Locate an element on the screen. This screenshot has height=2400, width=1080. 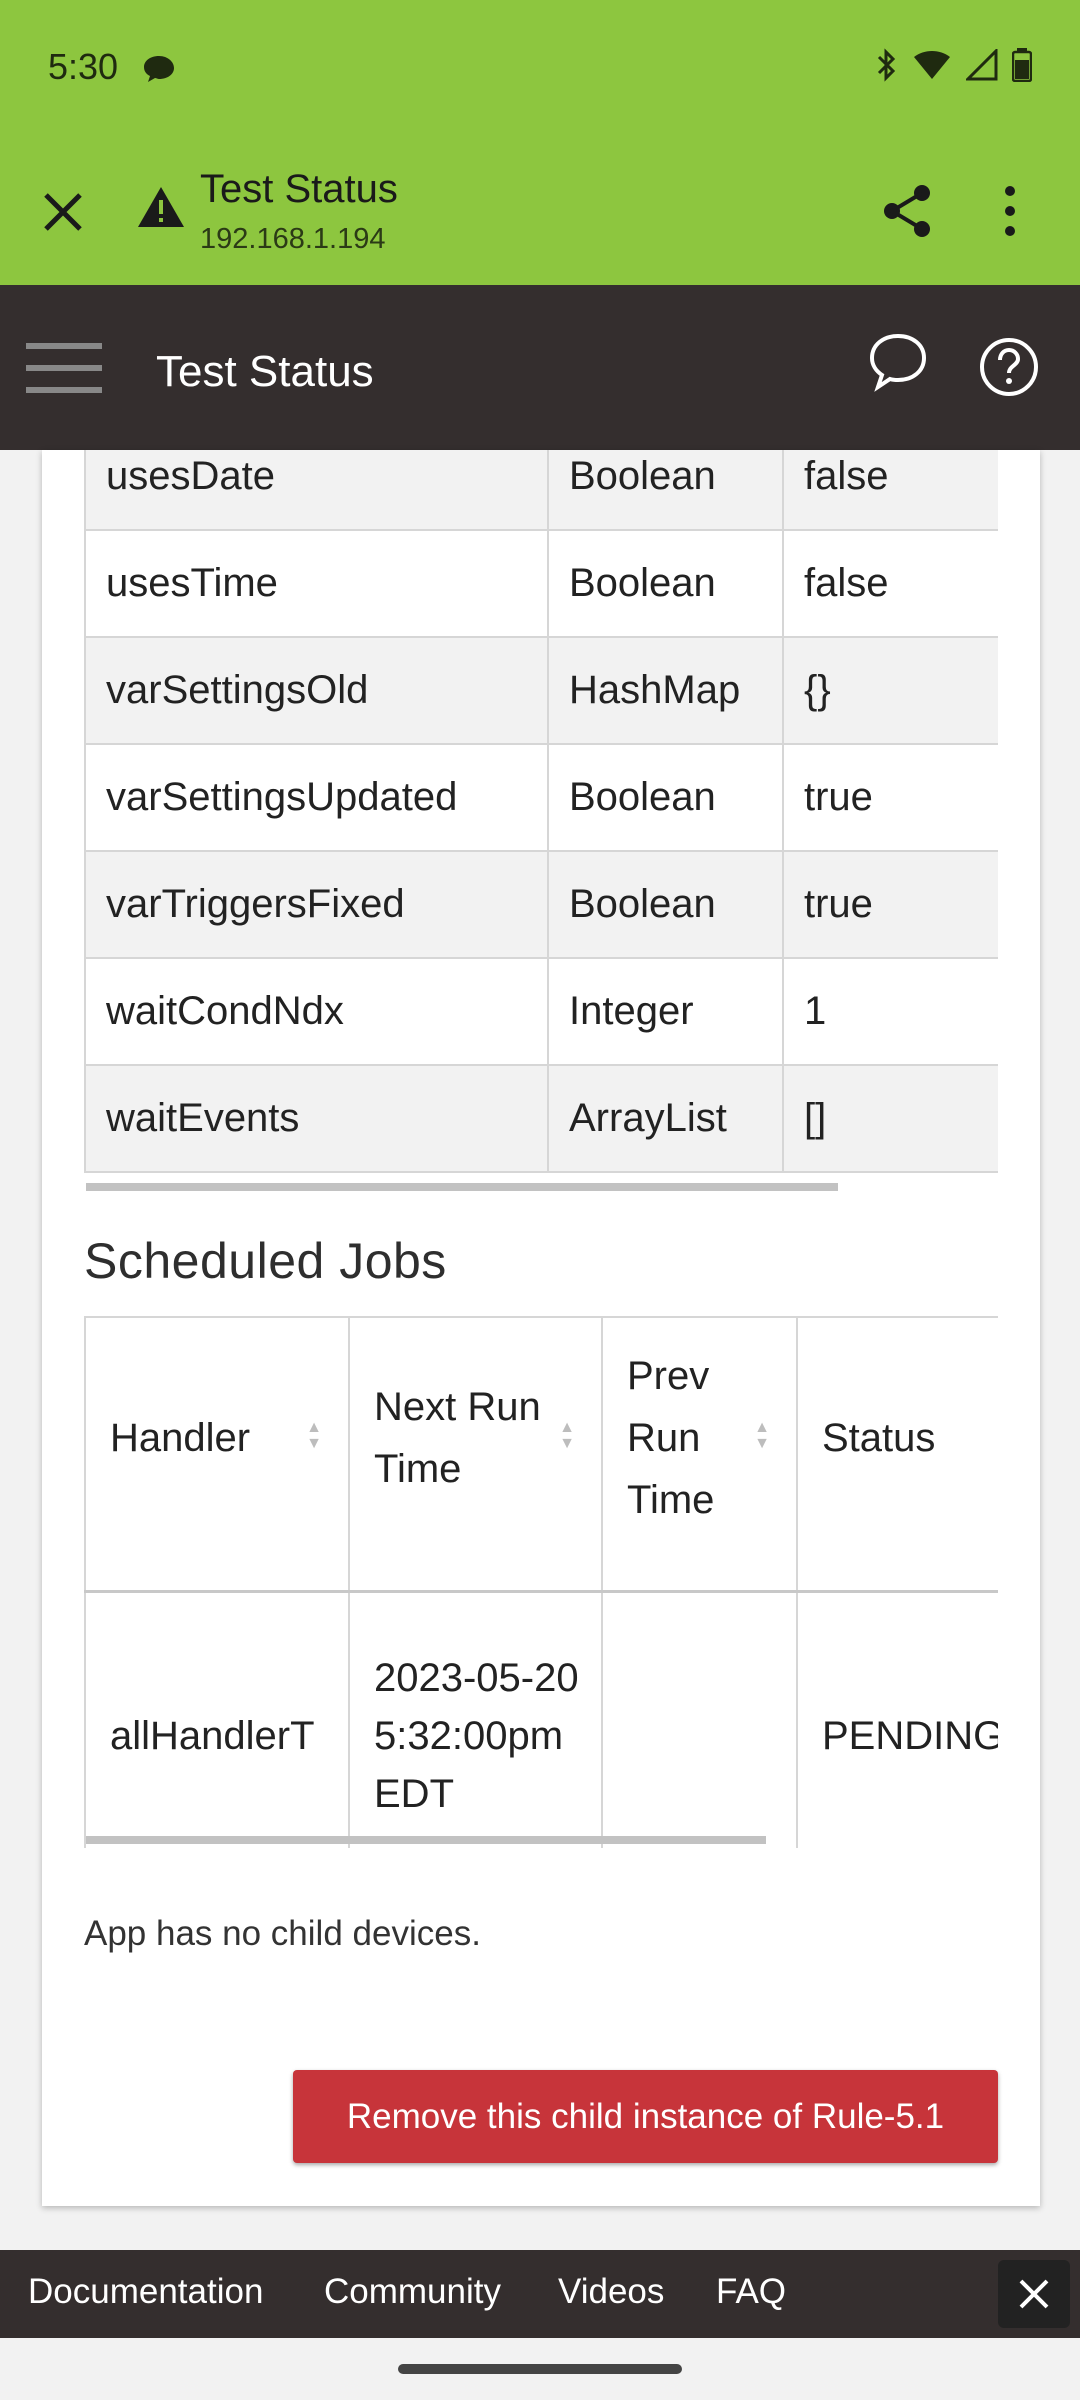
job-handler: allHandlerT is located at coordinates (217, 1719).